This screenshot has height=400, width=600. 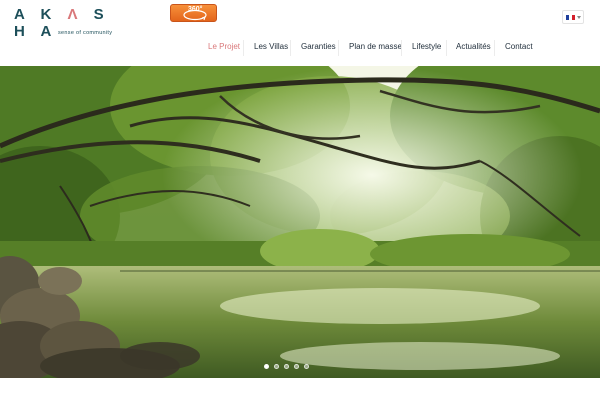 I want to click on nav-item-actualites: Actualités, so click(x=473, y=46).